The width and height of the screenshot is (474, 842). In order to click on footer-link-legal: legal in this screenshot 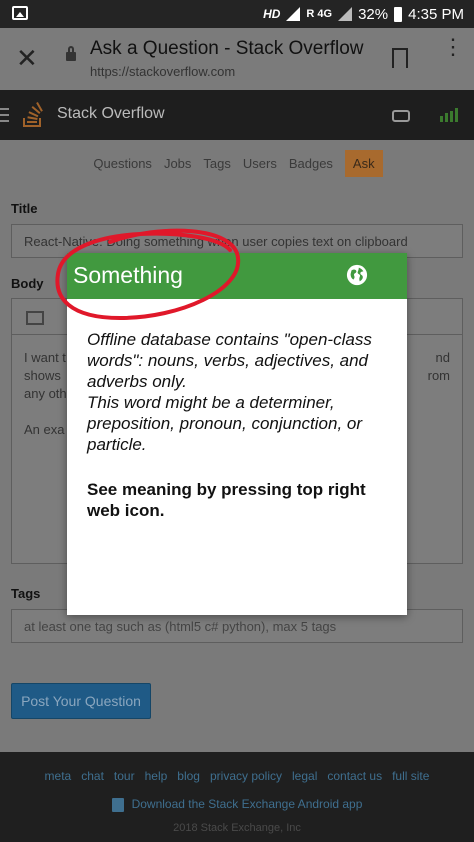, I will do `click(304, 776)`.